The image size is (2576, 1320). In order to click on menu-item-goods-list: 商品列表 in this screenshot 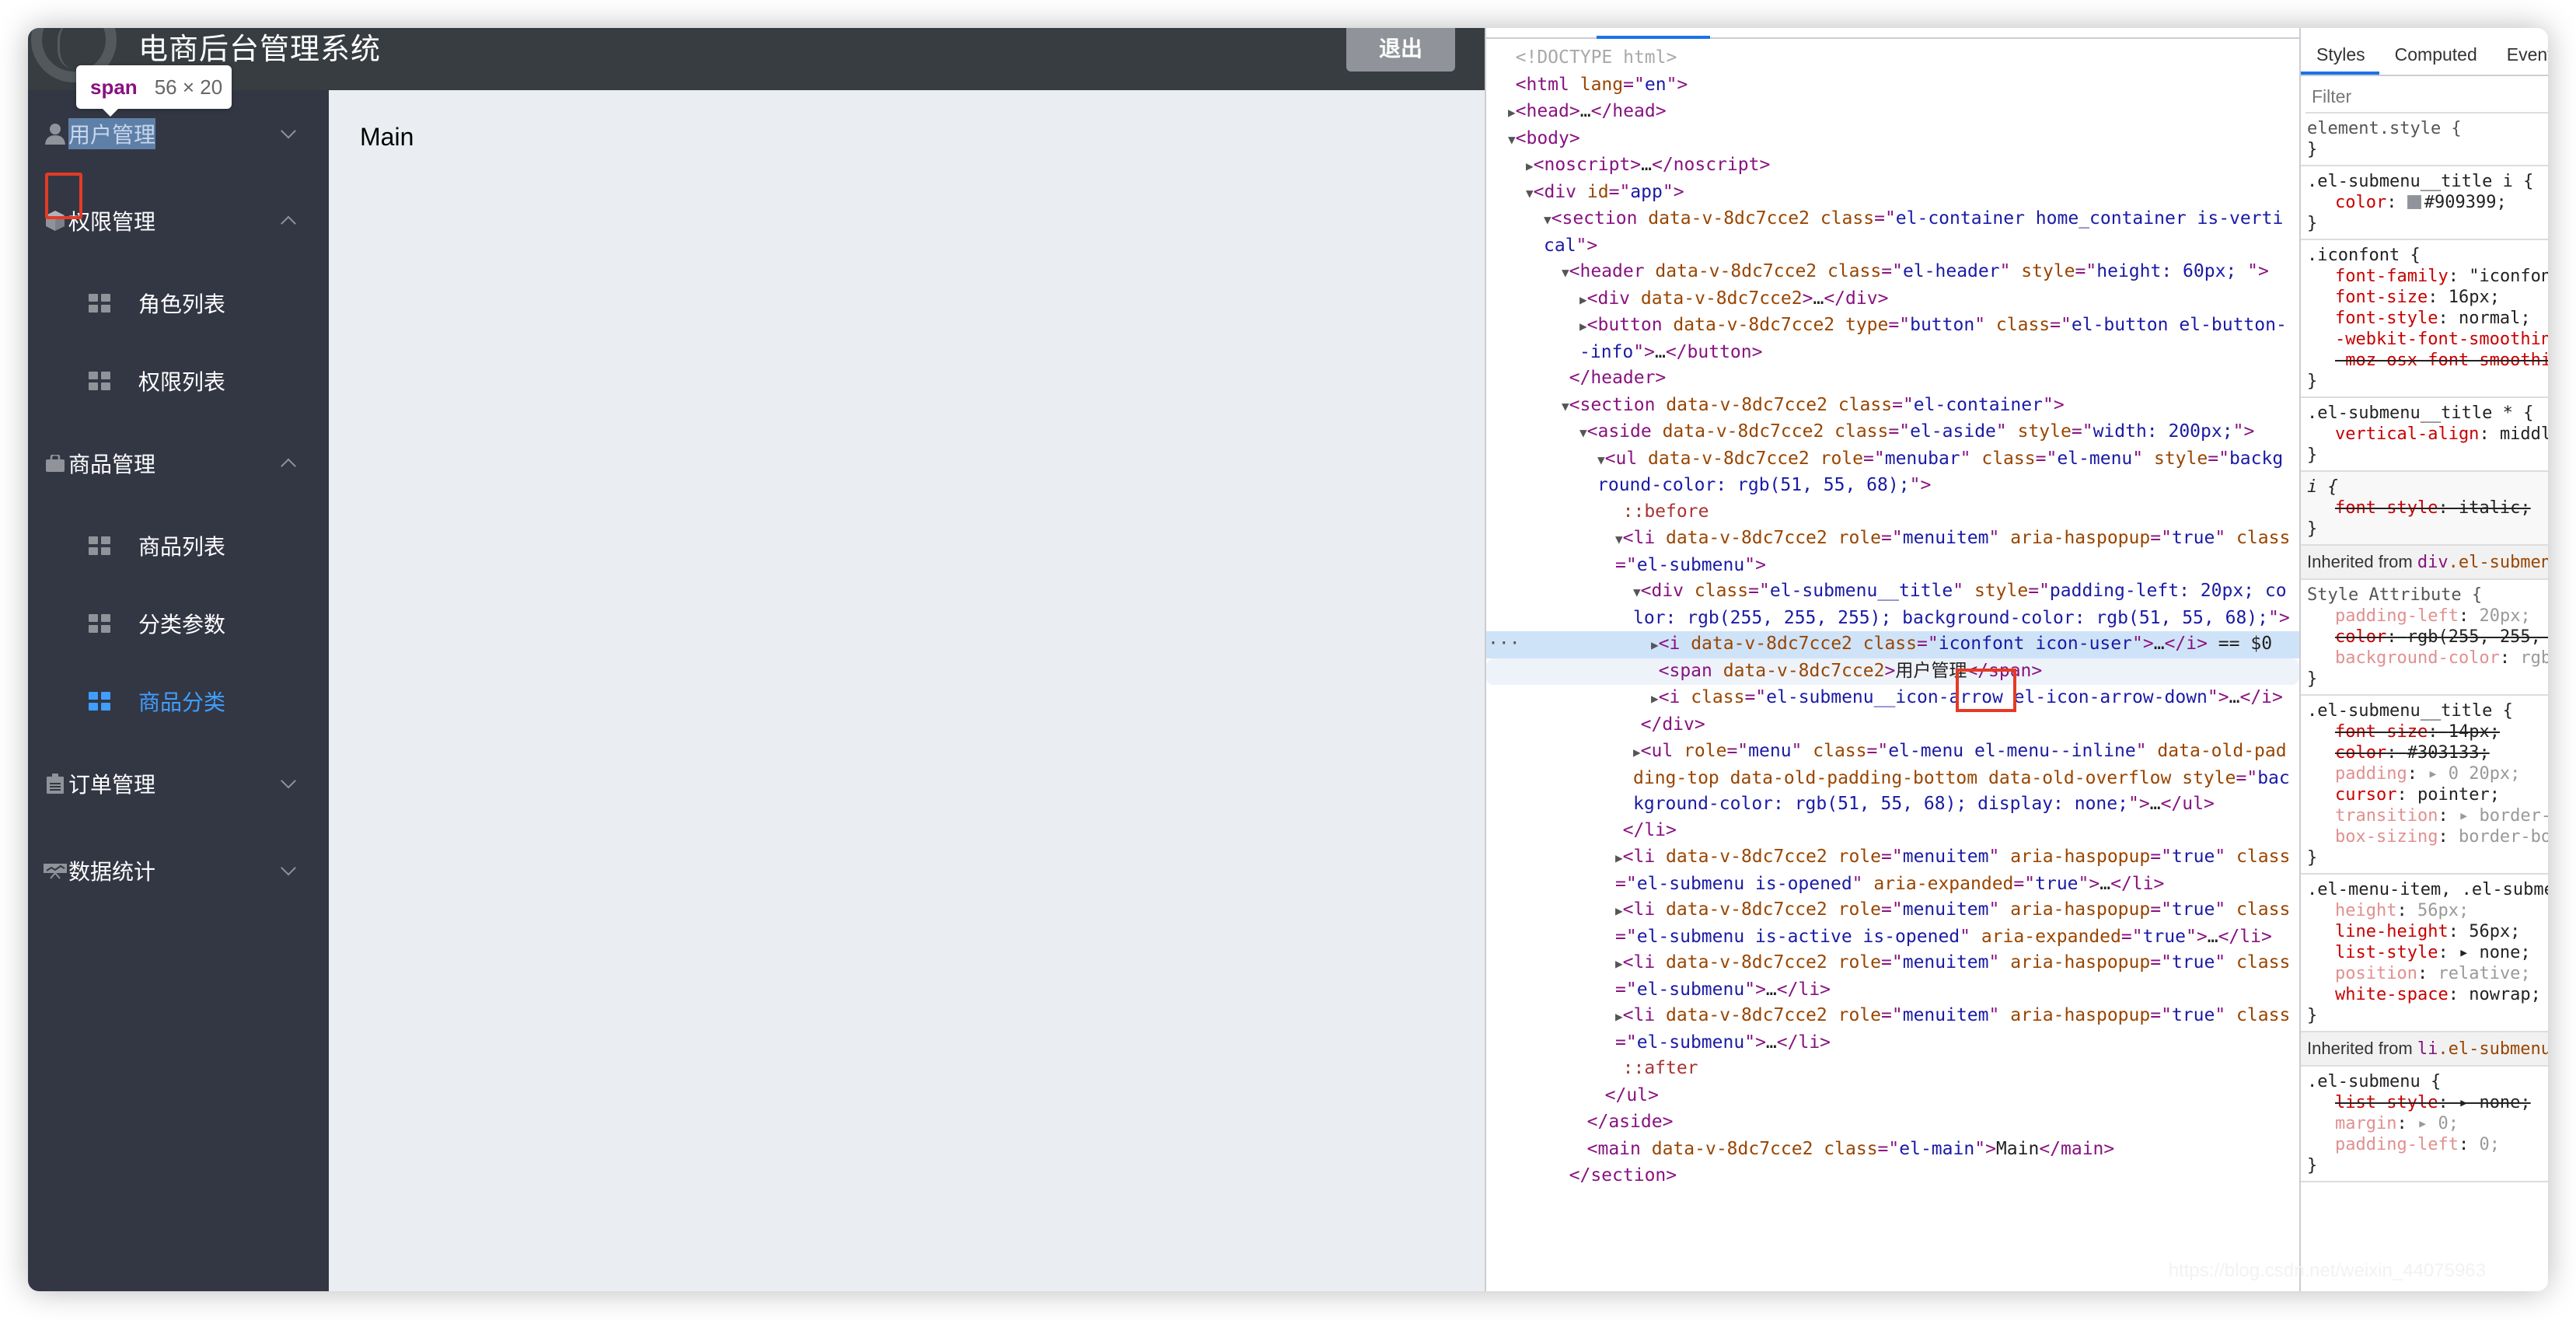, I will do `click(179, 546)`.